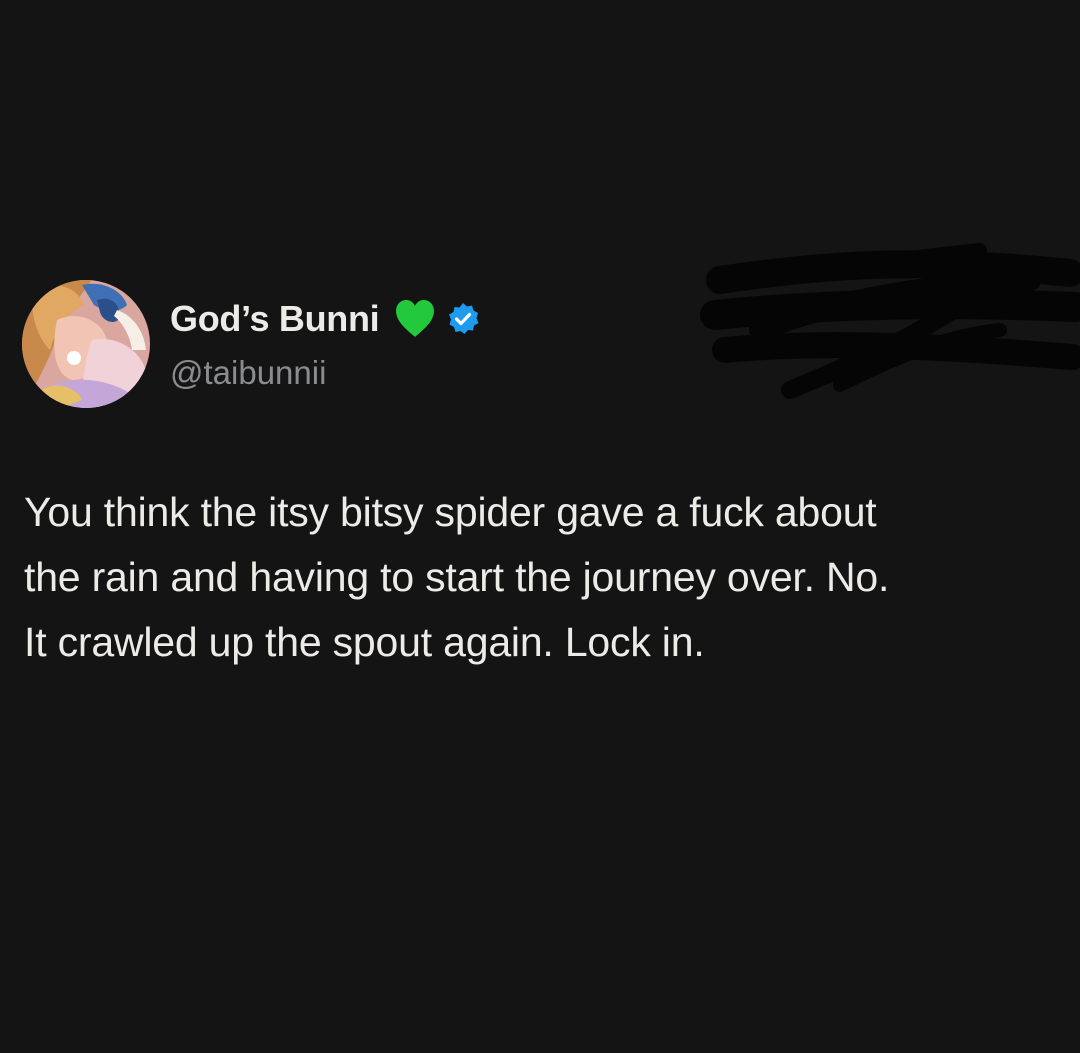 The image size is (1080, 1053). What do you see at coordinates (415, 319) in the screenshot?
I see `green-heart-icon` at bounding box center [415, 319].